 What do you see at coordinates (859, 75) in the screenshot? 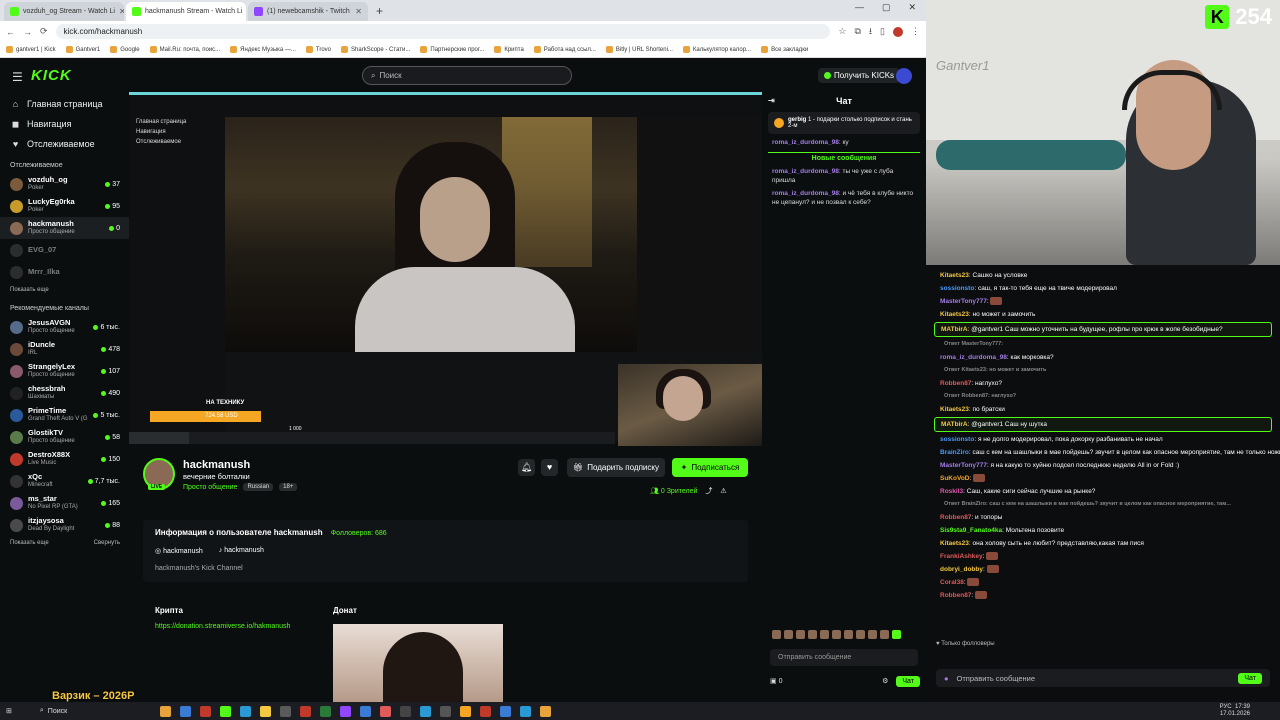
I see `get-kicks-button: Получить KICKs` at bounding box center [859, 75].